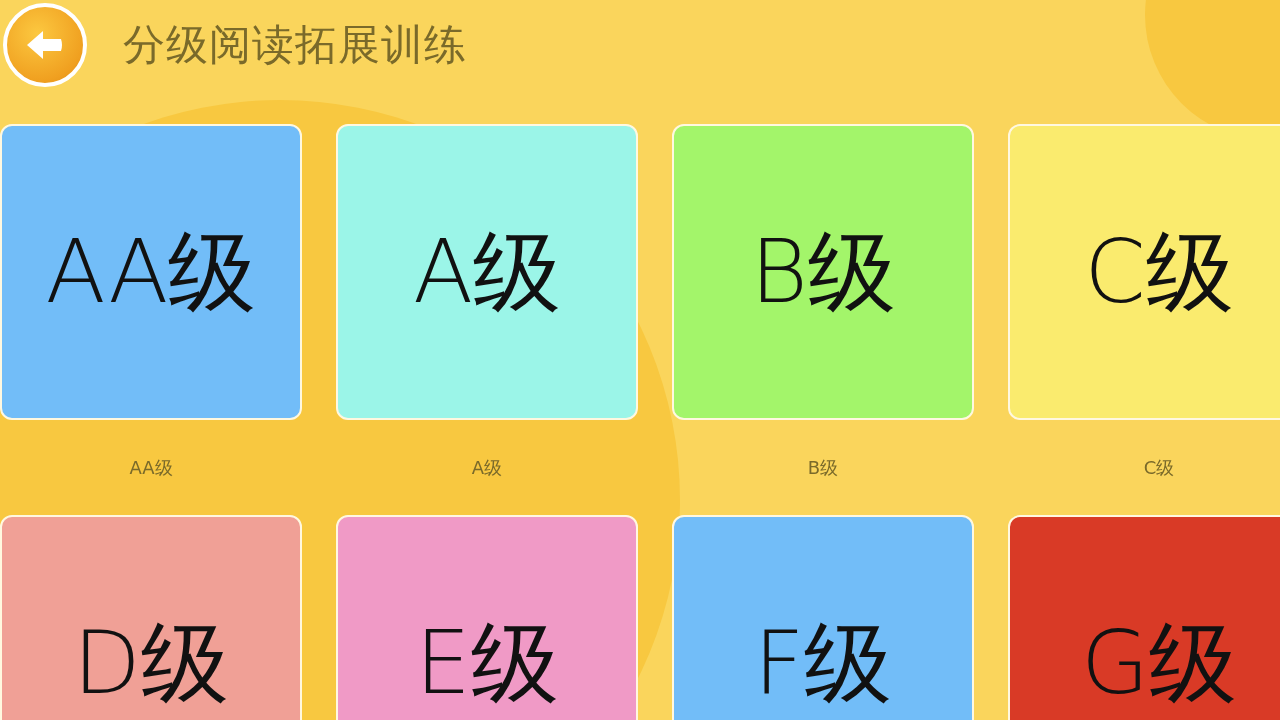 The image size is (1280, 720). What do you see at coordinates (823, 467) in the screenshot?
I see `level-label: B级` at bounding box center [823, 467].